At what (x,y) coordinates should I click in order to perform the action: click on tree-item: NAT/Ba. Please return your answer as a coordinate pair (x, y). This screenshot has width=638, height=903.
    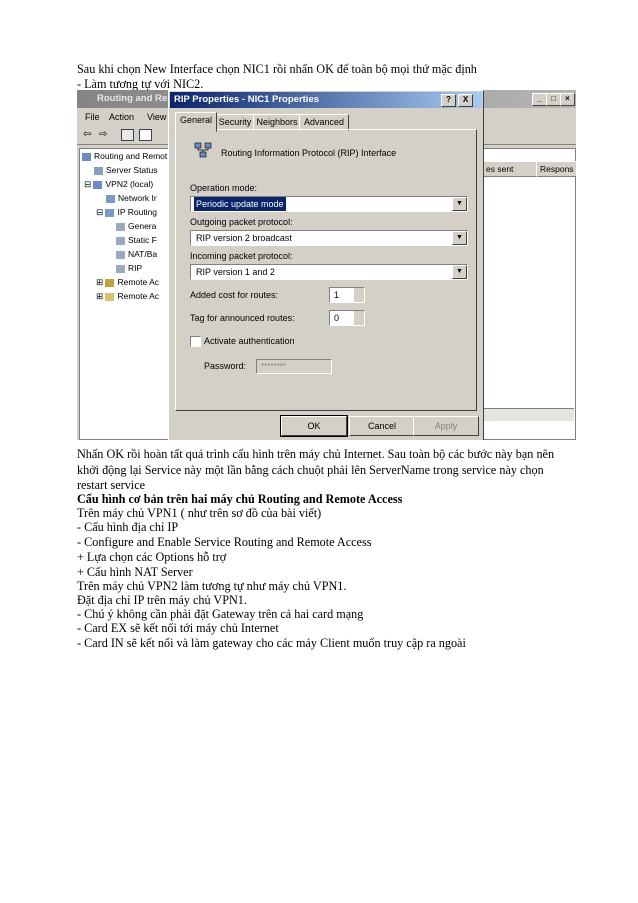
    Looking at the image, I should click on (136, 254).